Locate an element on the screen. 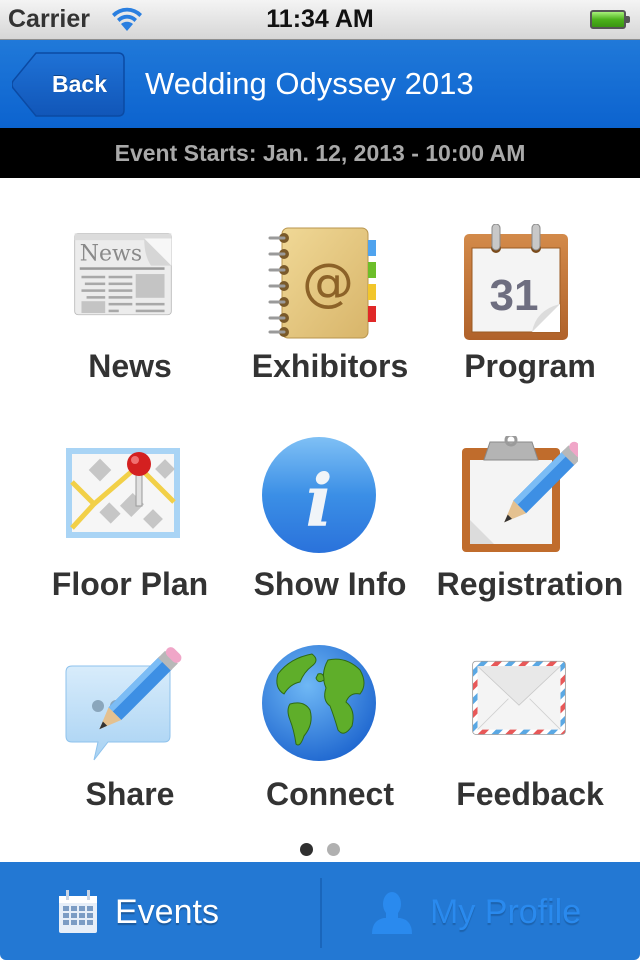 This screenshot has height=960, width=640. tab-my-profile: My Profile is located at coordinates (481, 911).